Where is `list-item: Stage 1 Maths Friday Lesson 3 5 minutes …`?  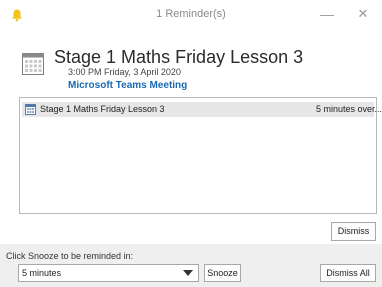 list-item: Stage 1 Maths Friday Lesson 3 5 minutes … is located at coordinates (202, 109).